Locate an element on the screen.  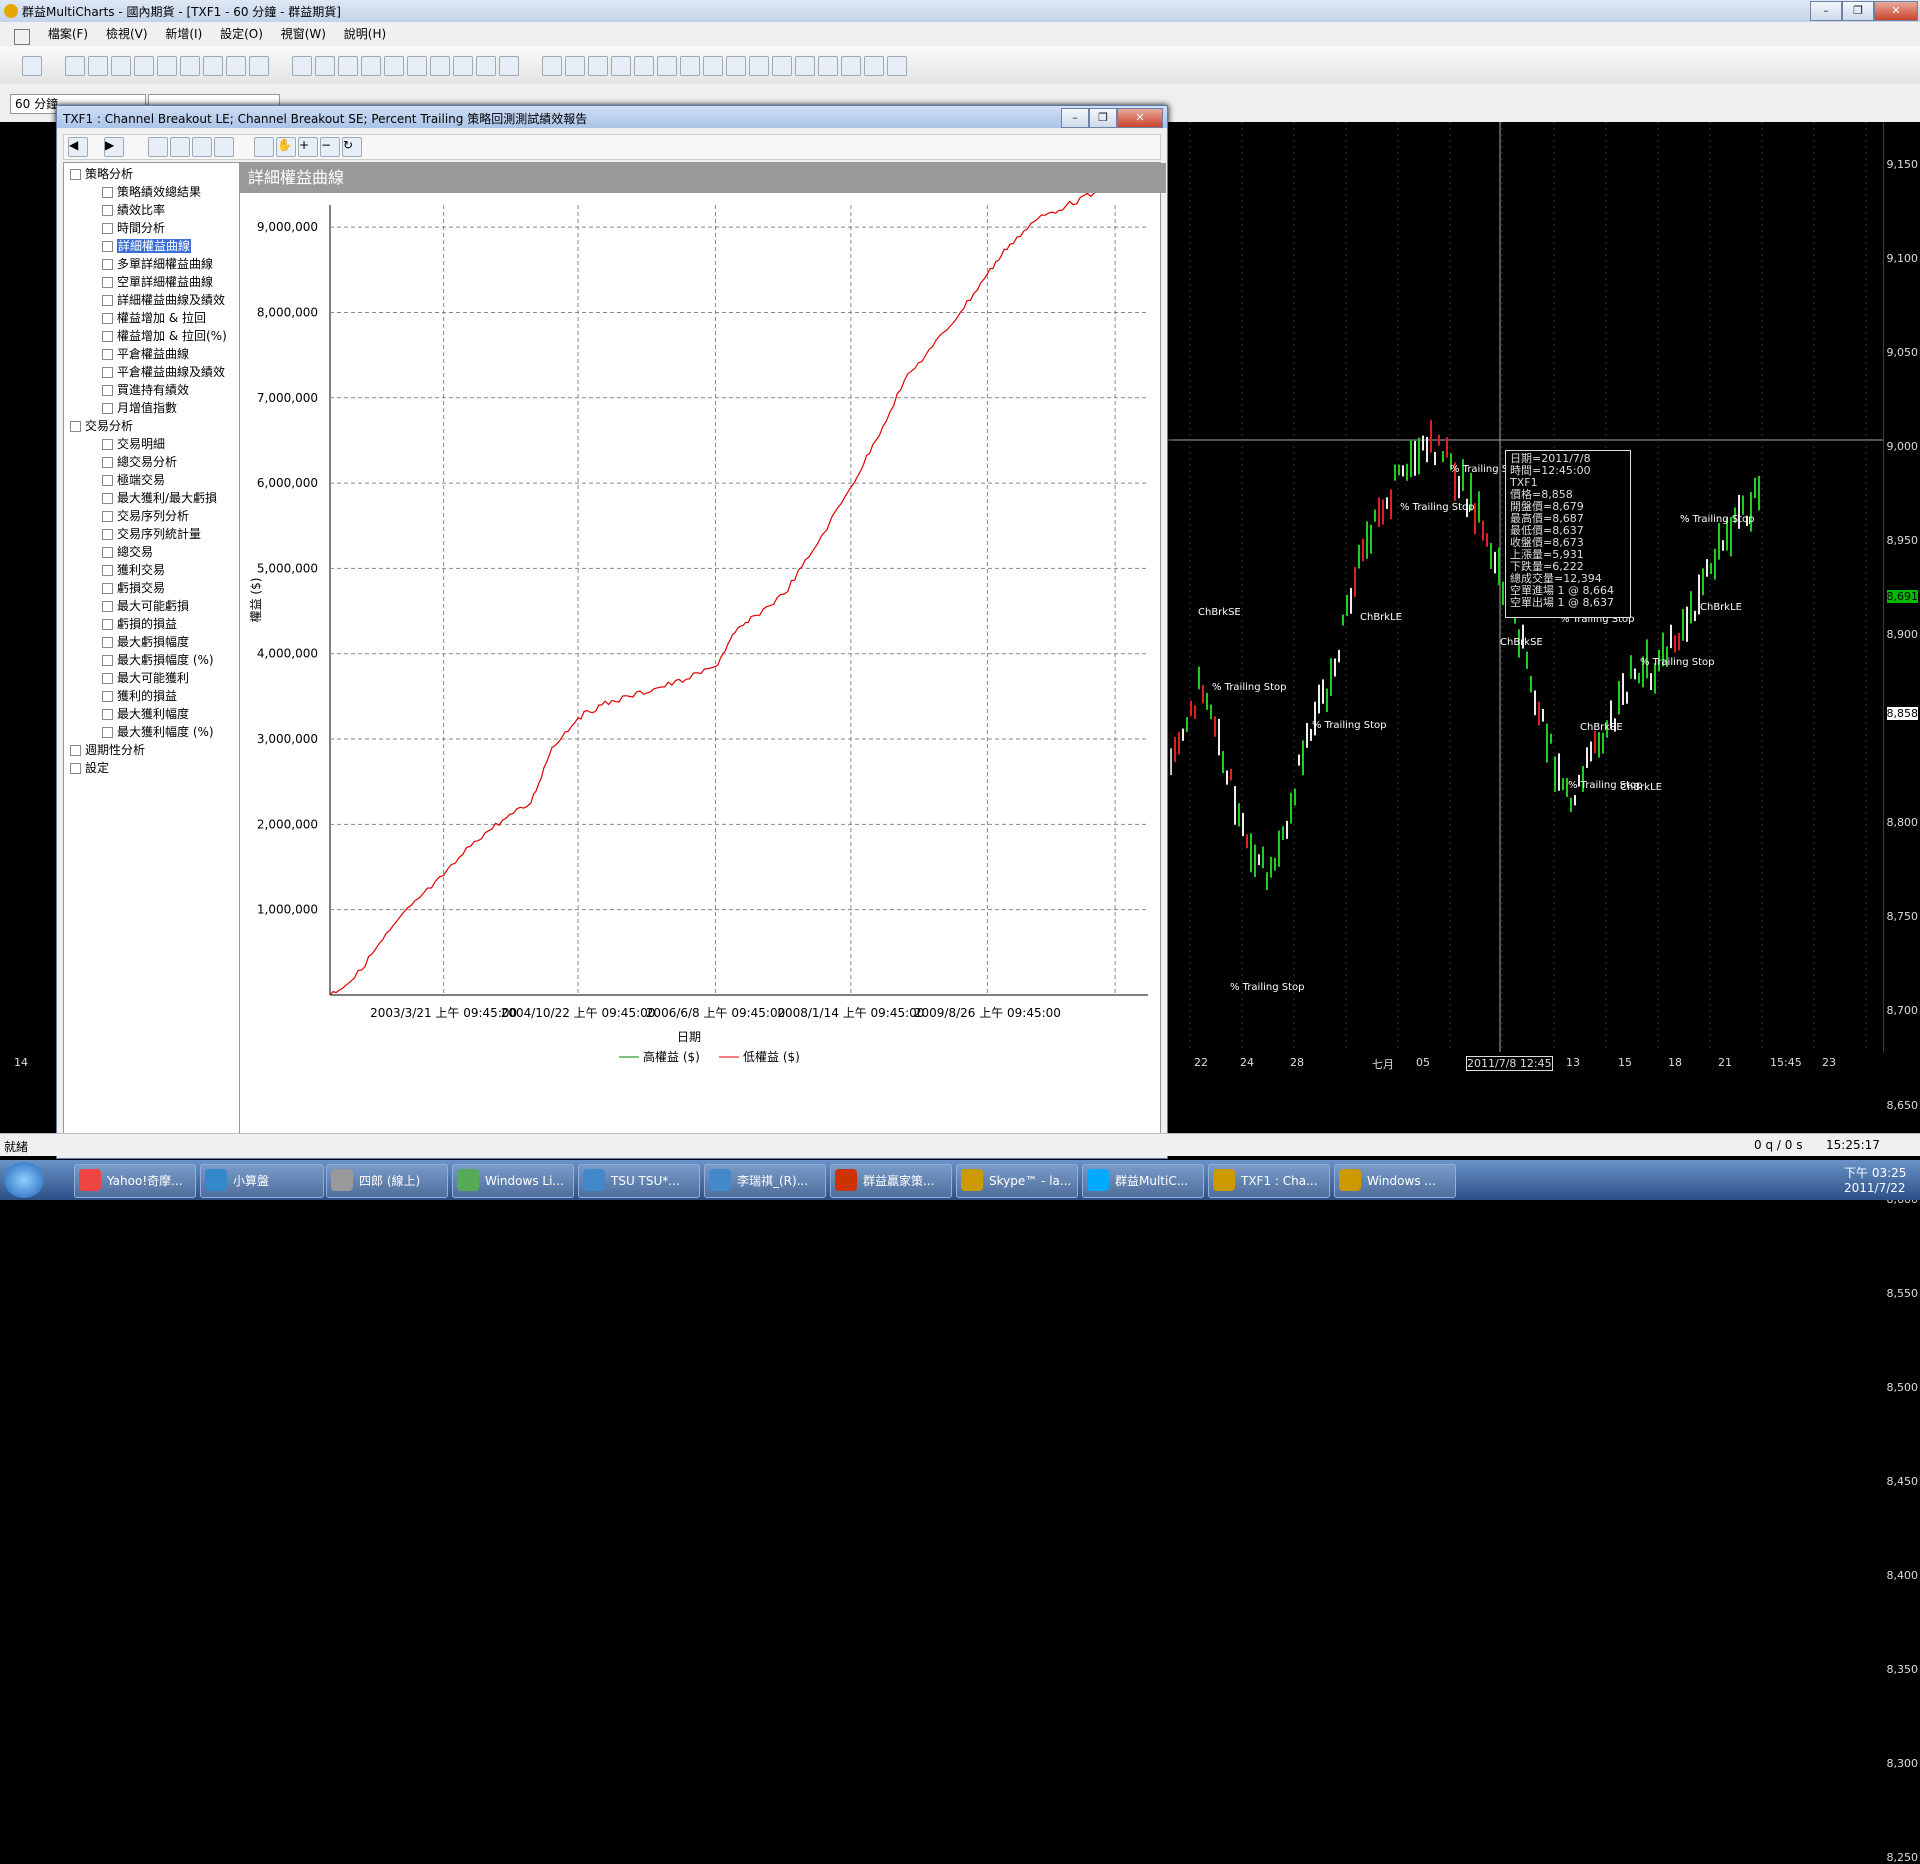
tree-item: 最大可能虧損 is located at coordinates (145, 605).